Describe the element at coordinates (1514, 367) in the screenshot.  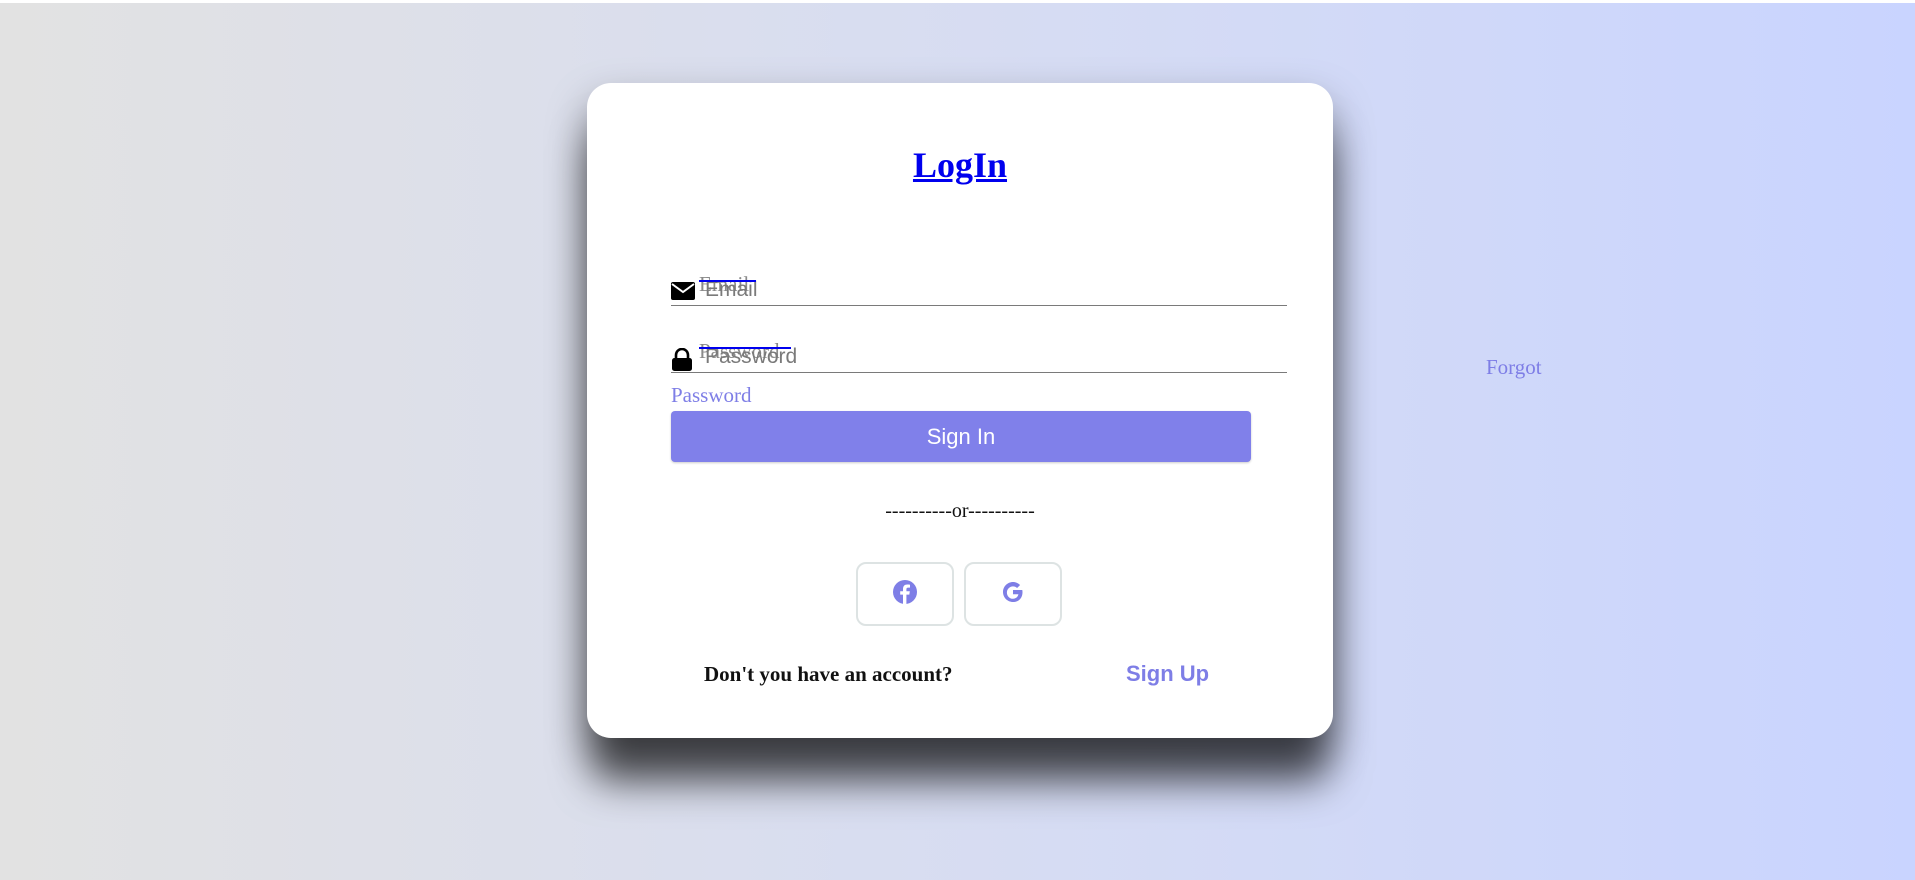
I see `forgot-password-link-word: Forgot` at that location.